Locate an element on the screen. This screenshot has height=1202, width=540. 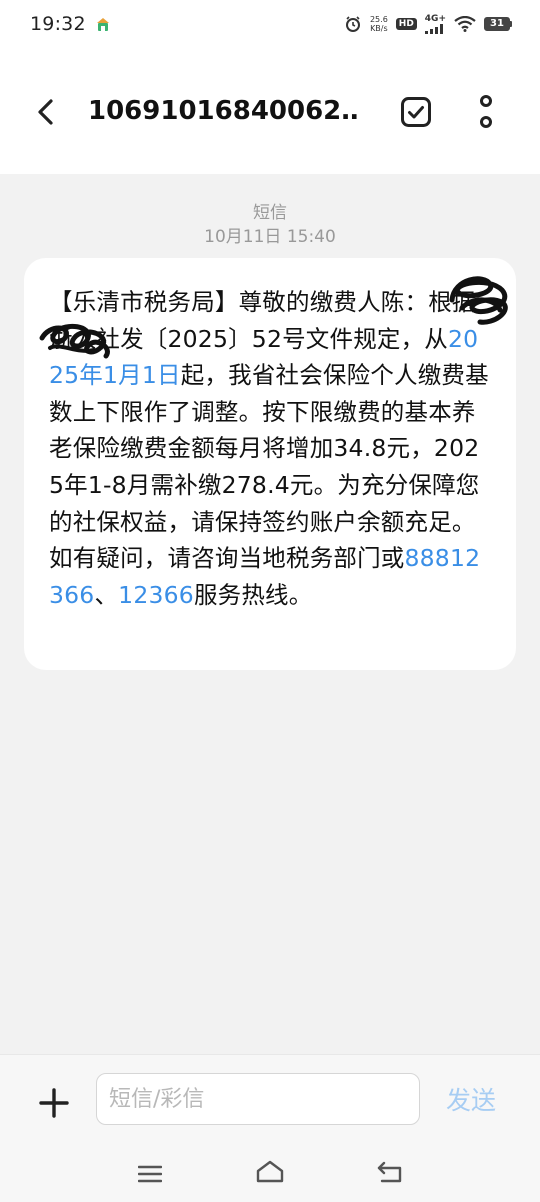
status-bar: 19:32 25.6 KB/s HD 4G+ 31 is located at coordinates (270, 24).